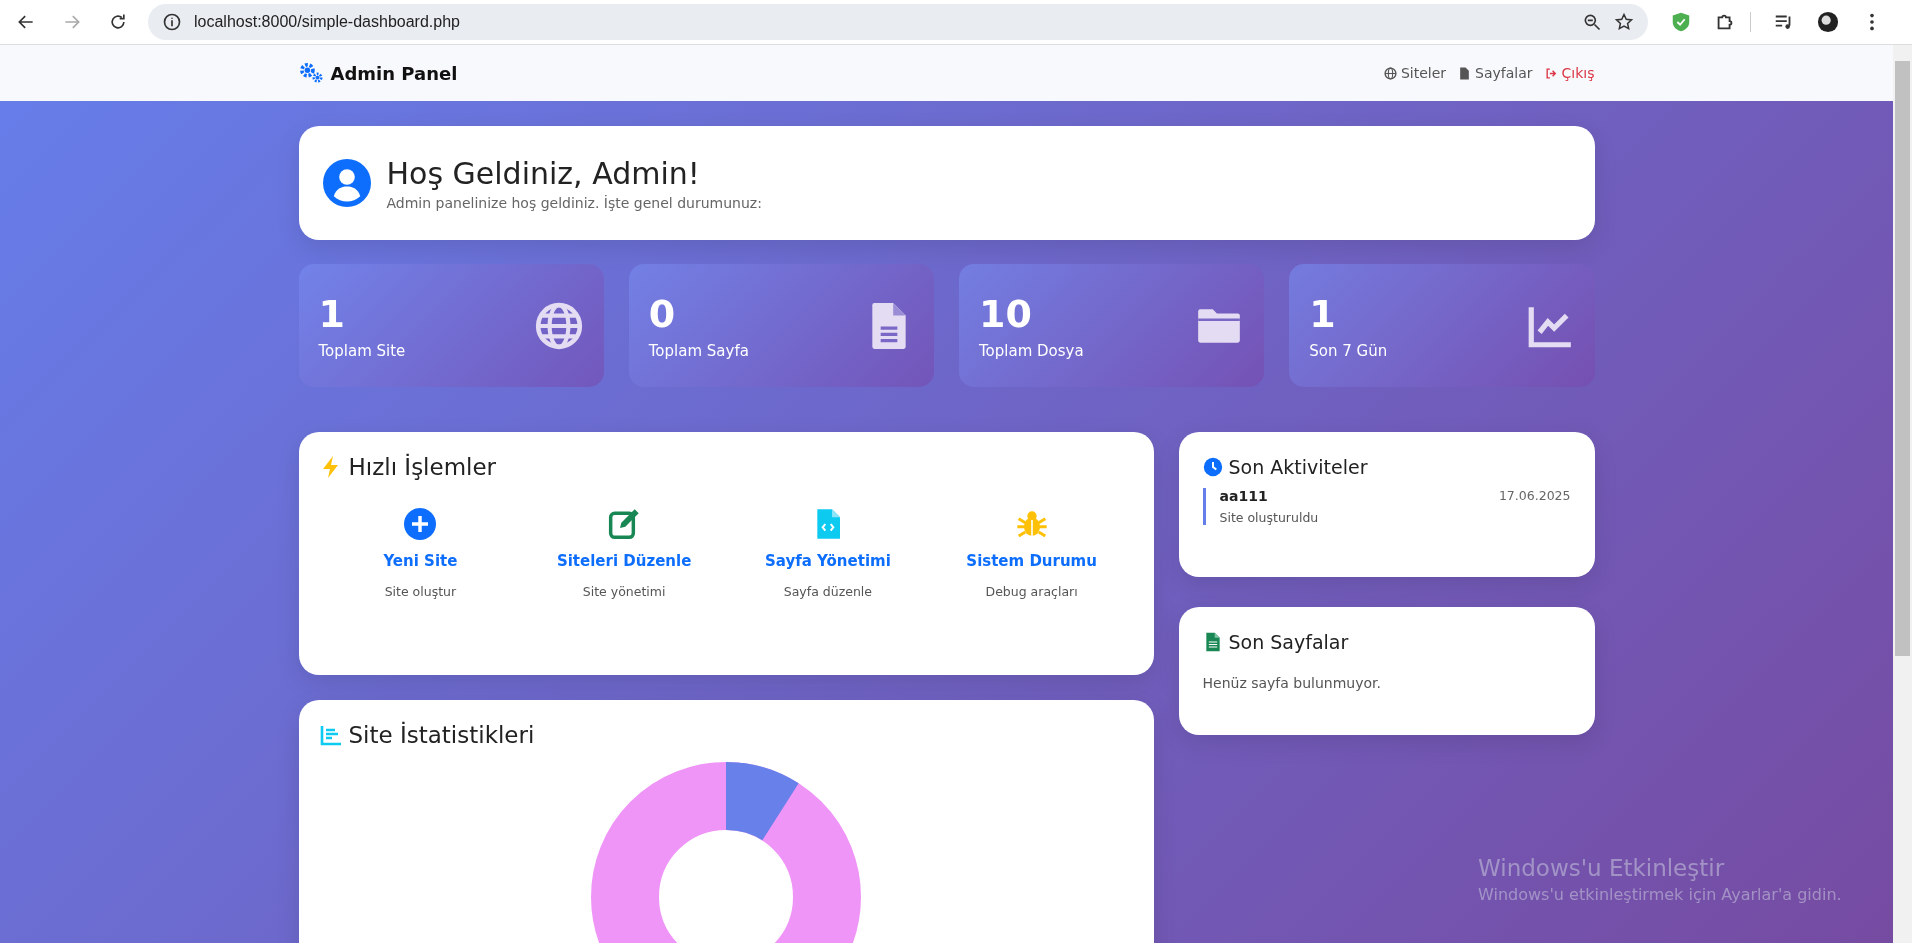 This screenshot has height=943, width=1912. Describe the element at coordinates (1504, 73) in the screenshot. I see `nav-link: Sayfalar` at that location.